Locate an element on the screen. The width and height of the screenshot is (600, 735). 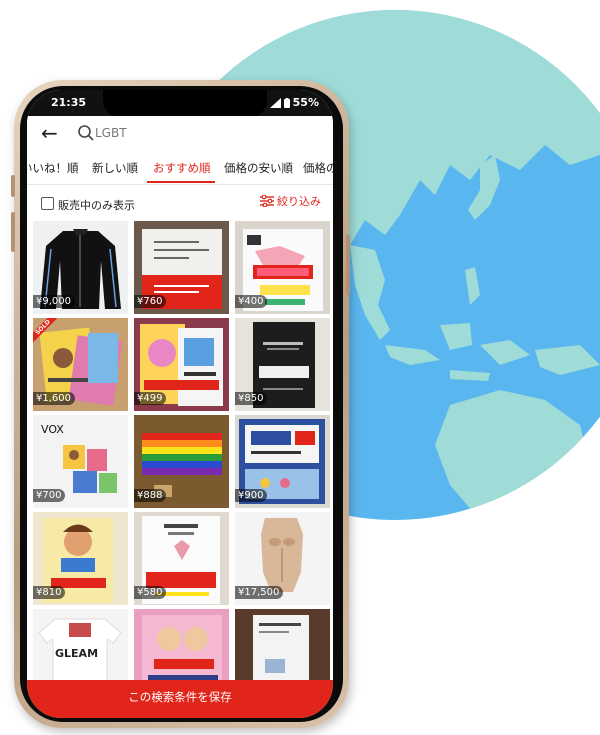
status-indicators: 55% is located at coordinates (294, 102).